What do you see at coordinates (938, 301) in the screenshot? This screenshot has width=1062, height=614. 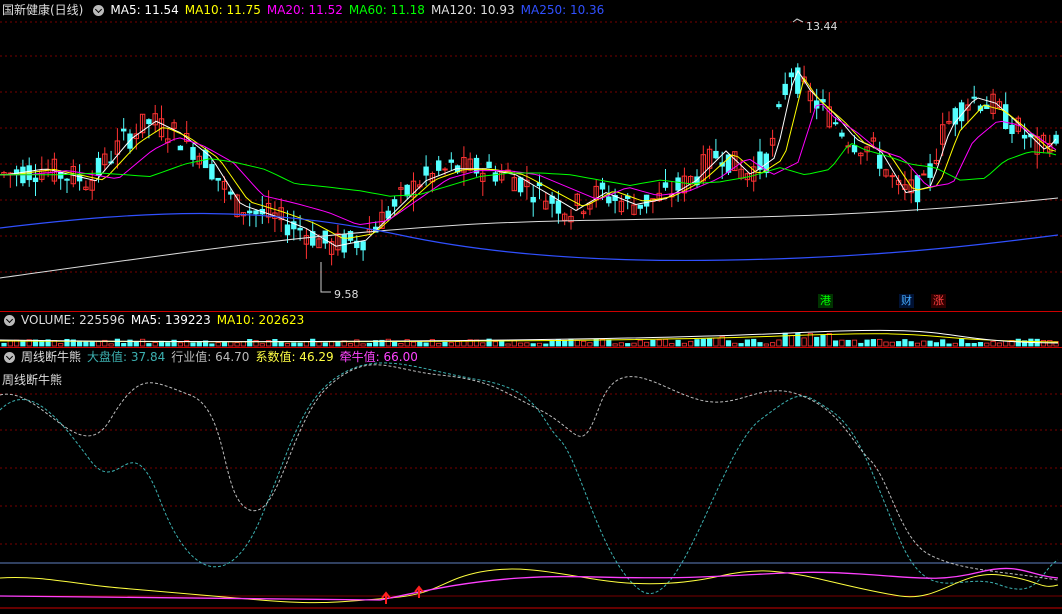 I see `marker-zhang: 涨` at bounding box center [938, 301].